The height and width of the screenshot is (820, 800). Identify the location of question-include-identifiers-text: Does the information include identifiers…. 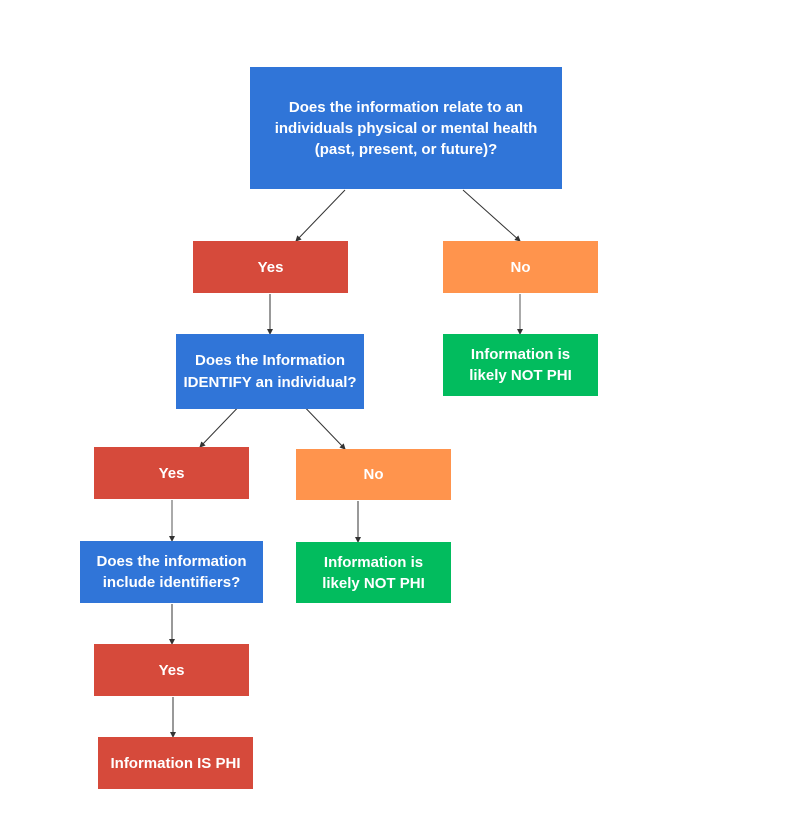
(171, 572).